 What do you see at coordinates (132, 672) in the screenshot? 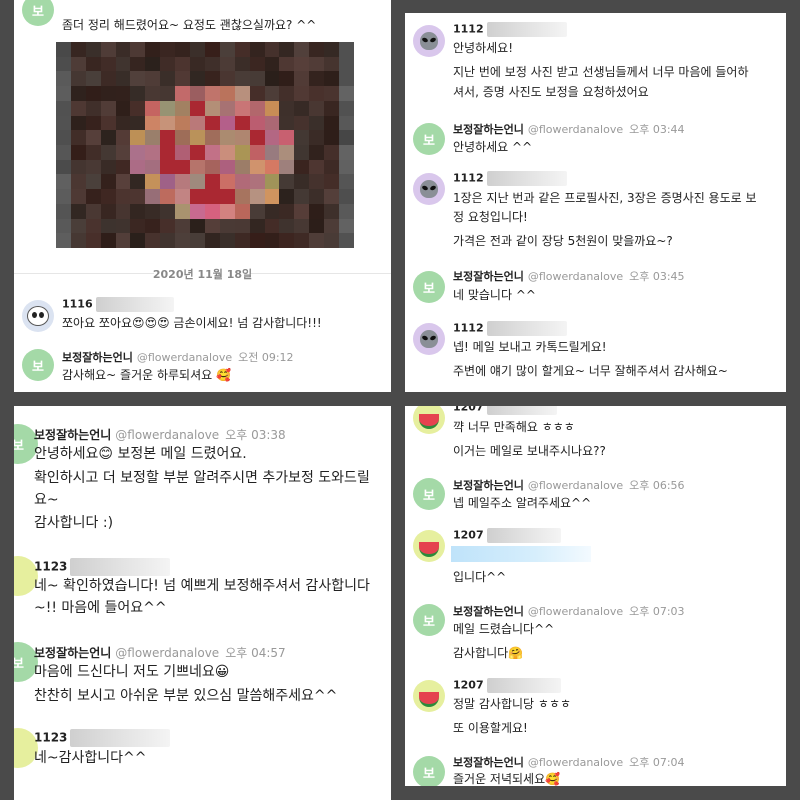
I see `message-text: 마음에 드신다니 저도 기쁘네요😀` at bounding box center [132, 672].